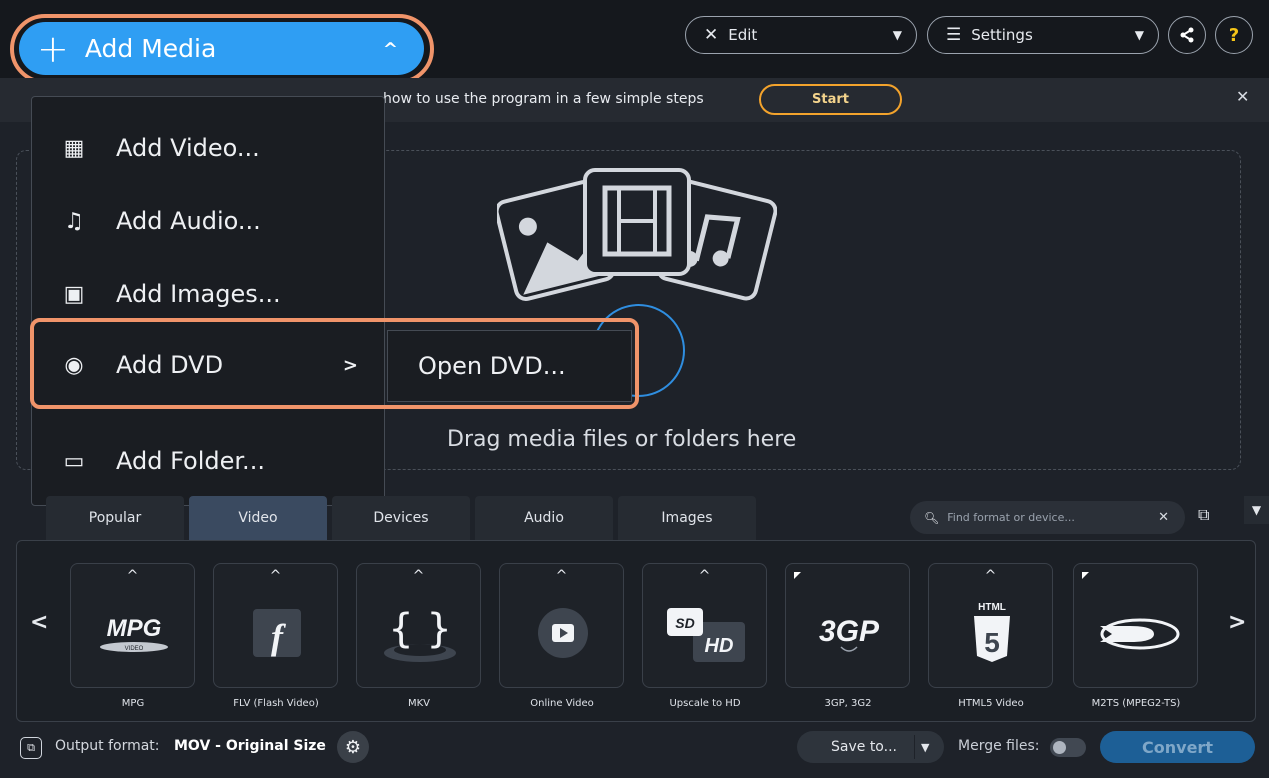  What do you see at coordinates (562, 633) in the screenshot?
I see `play-button-icon` at bounding box center [562, 633].